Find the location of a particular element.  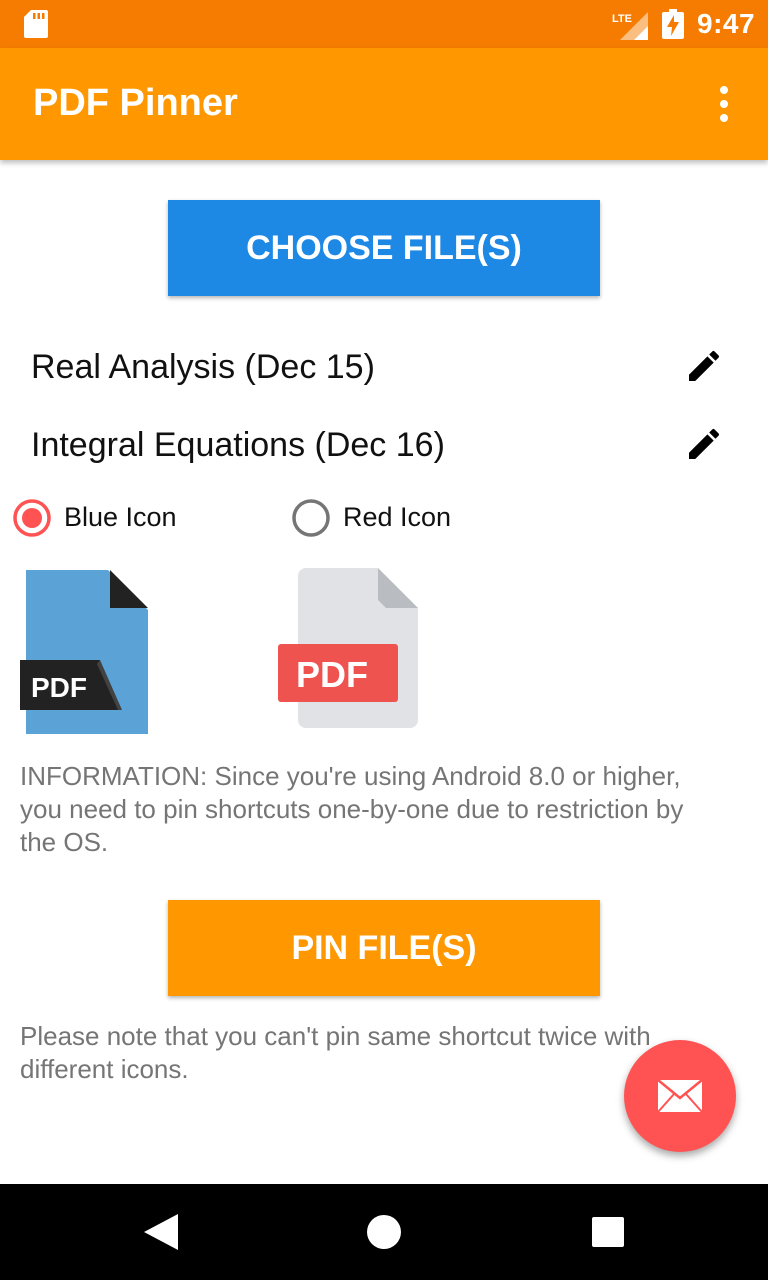

status-bar: LTE 9:47 is located at coordinates (384, 24).